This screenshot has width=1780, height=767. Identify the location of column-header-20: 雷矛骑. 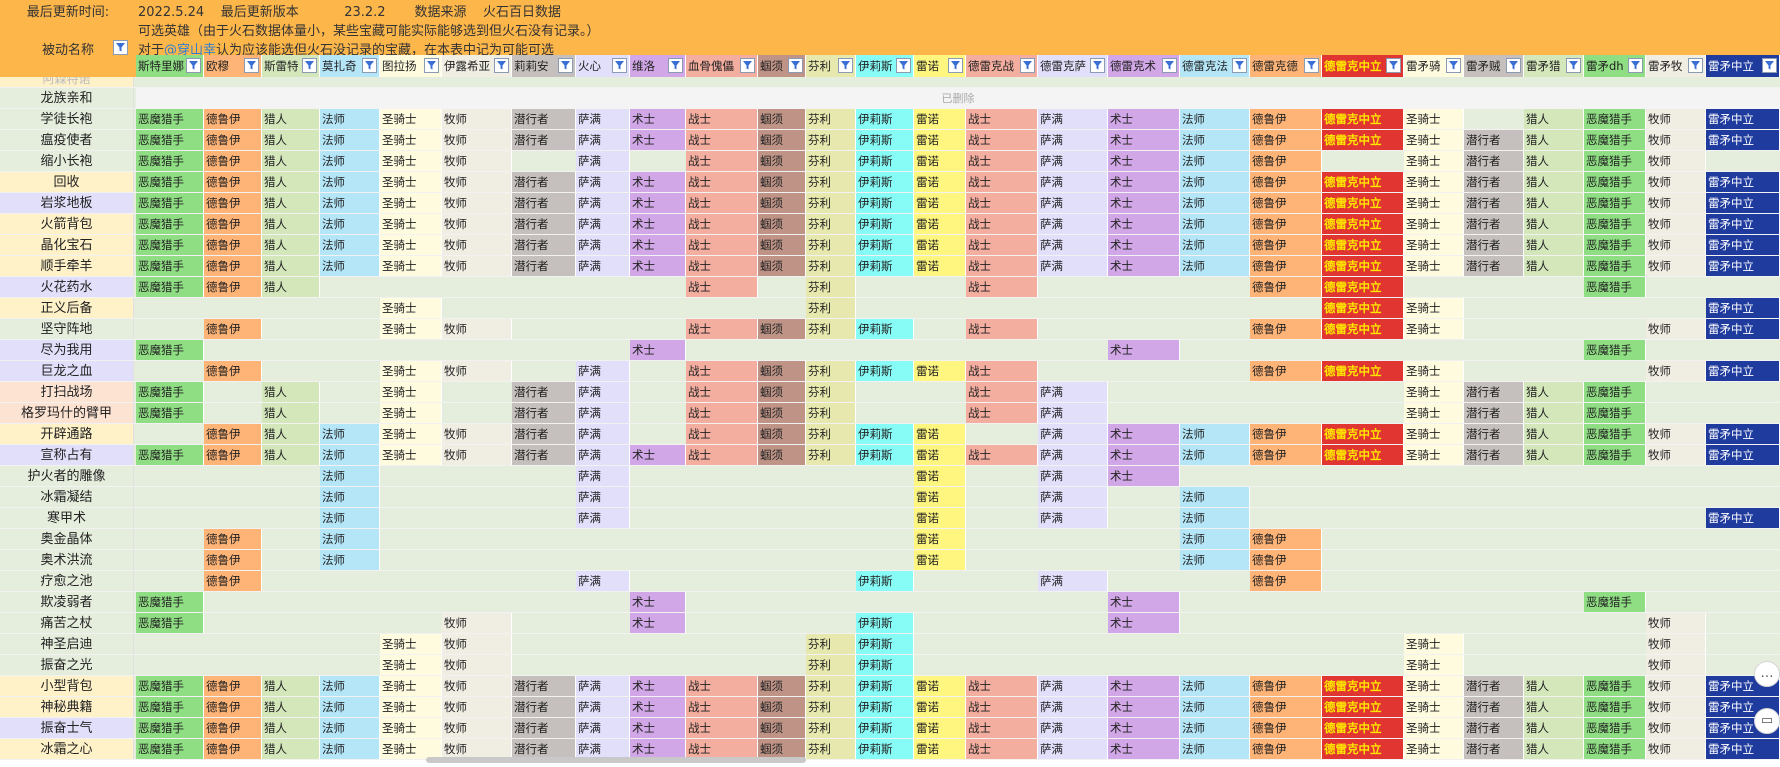
(1434, 66).